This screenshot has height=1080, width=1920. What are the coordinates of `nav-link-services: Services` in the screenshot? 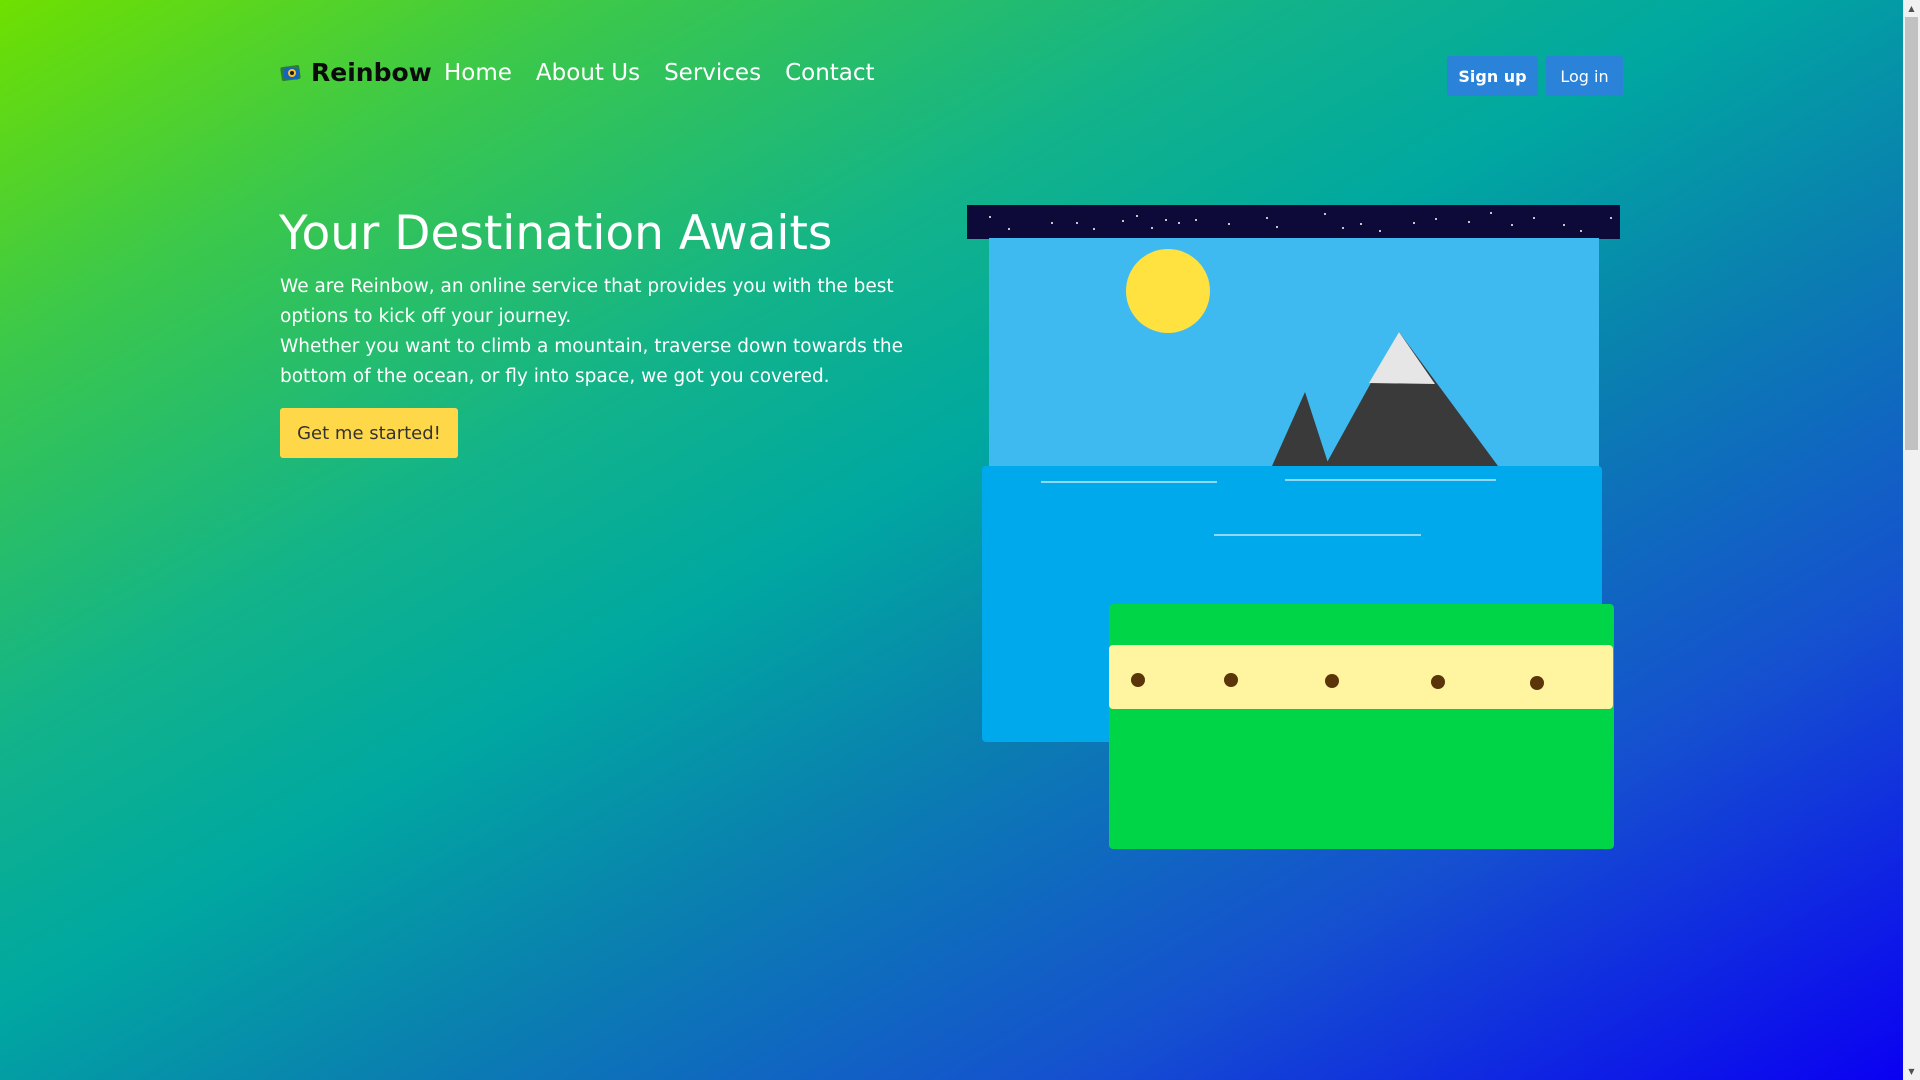 It's located at (712, 73).